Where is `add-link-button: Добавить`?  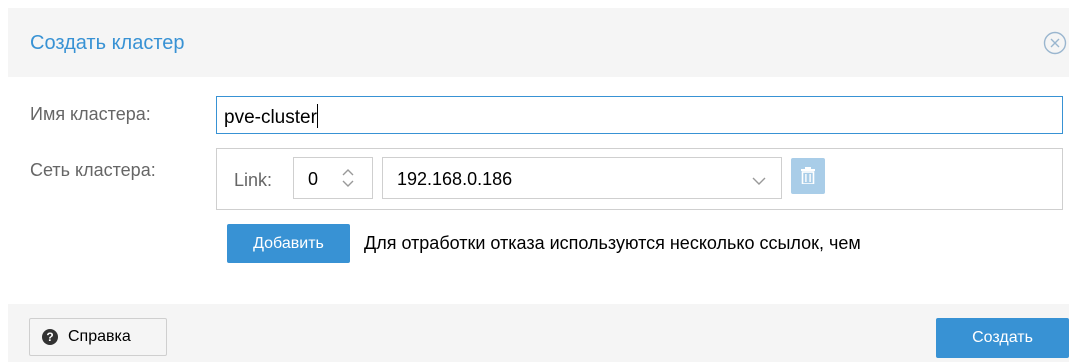 add-link-button: Добавить is located at coordinates (288, 243).